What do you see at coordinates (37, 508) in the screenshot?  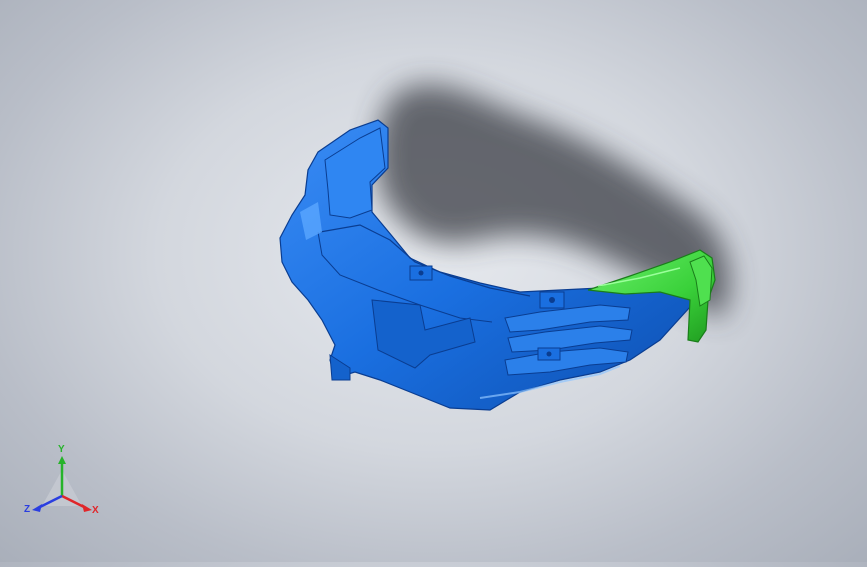 I see `z-axis-arrow` at bounding box center [37, 508].